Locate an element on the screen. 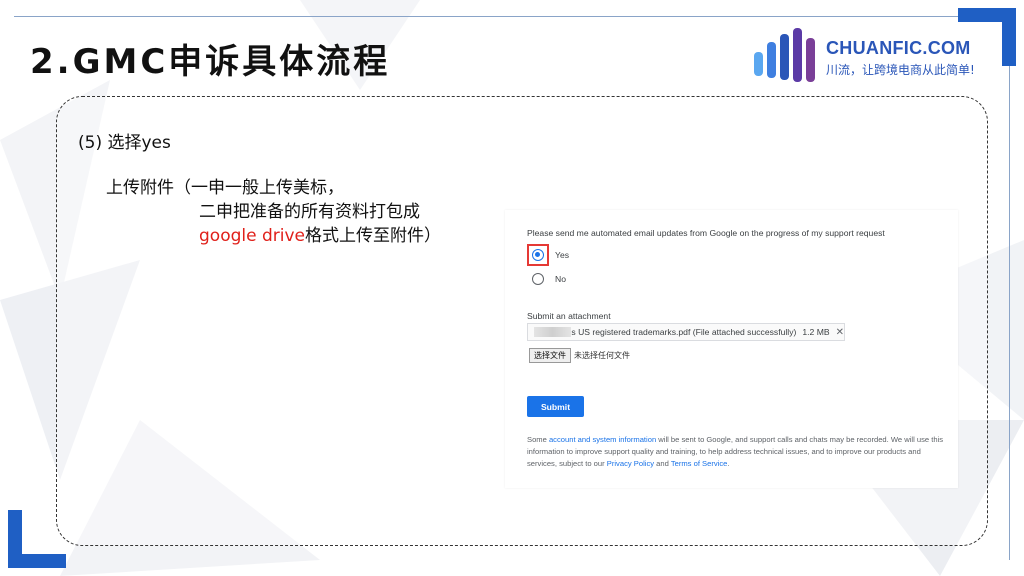 The image size is (1024, 576). choose-file-button: 选择文件 is located at coordinates (550, 355).